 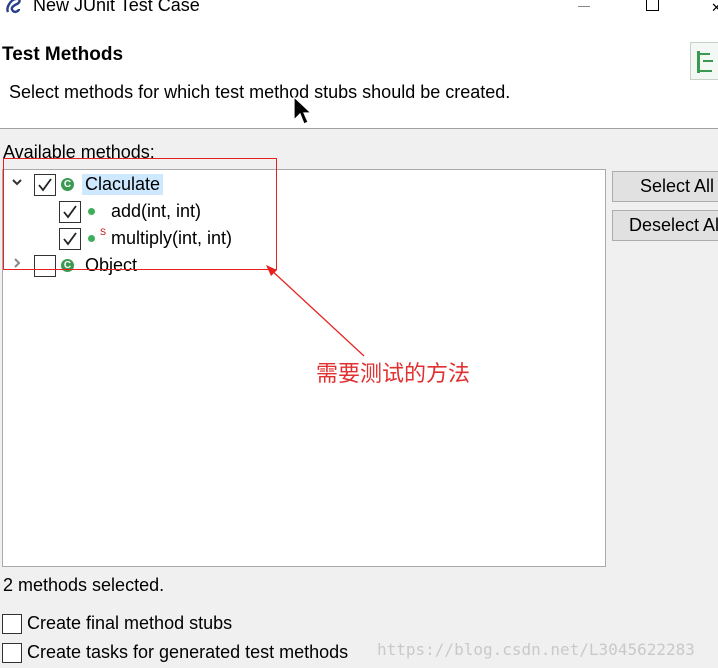 What do you see at coordinates (12, 624) in the screenshot?
I see `final-stubs-checkbox` at bounding box center [12, 624].